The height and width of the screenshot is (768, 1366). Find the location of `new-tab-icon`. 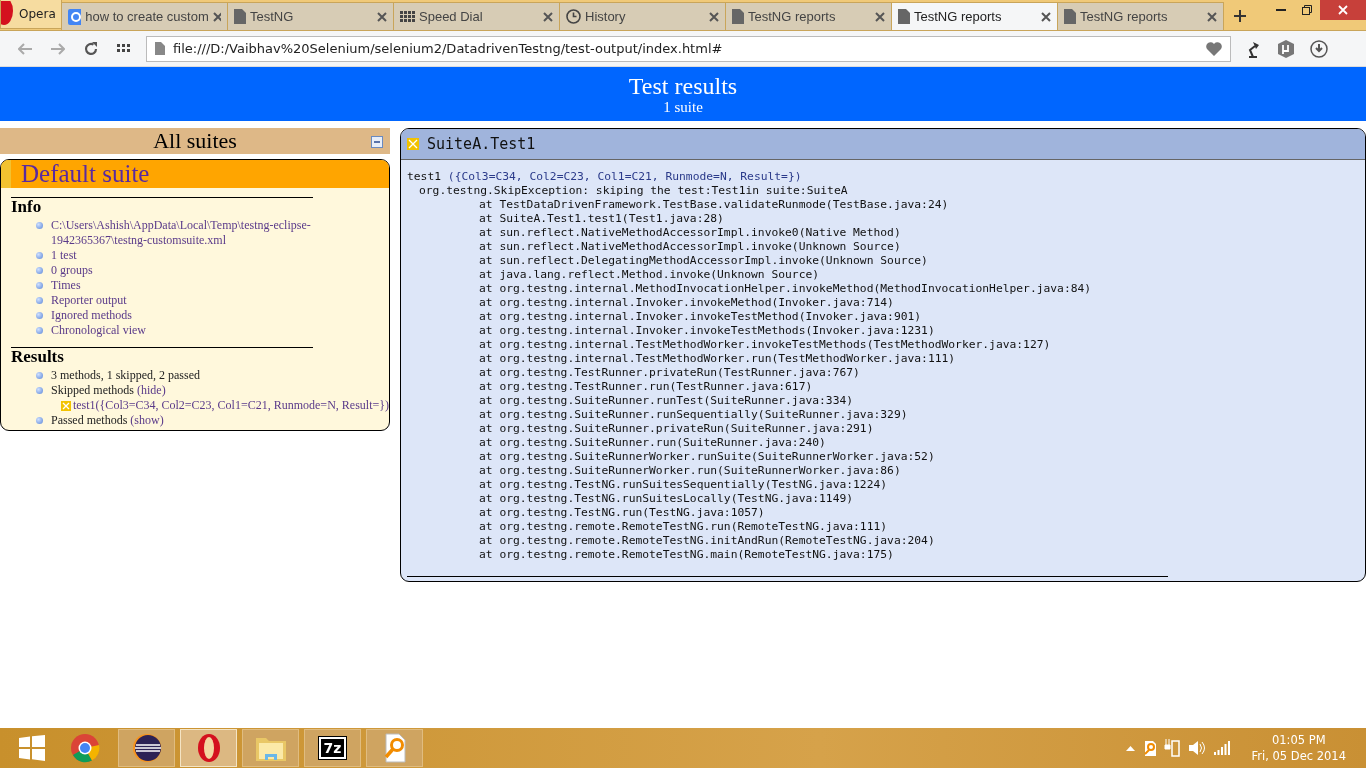

new-tab-icon is located at coordinates (1240, 16).